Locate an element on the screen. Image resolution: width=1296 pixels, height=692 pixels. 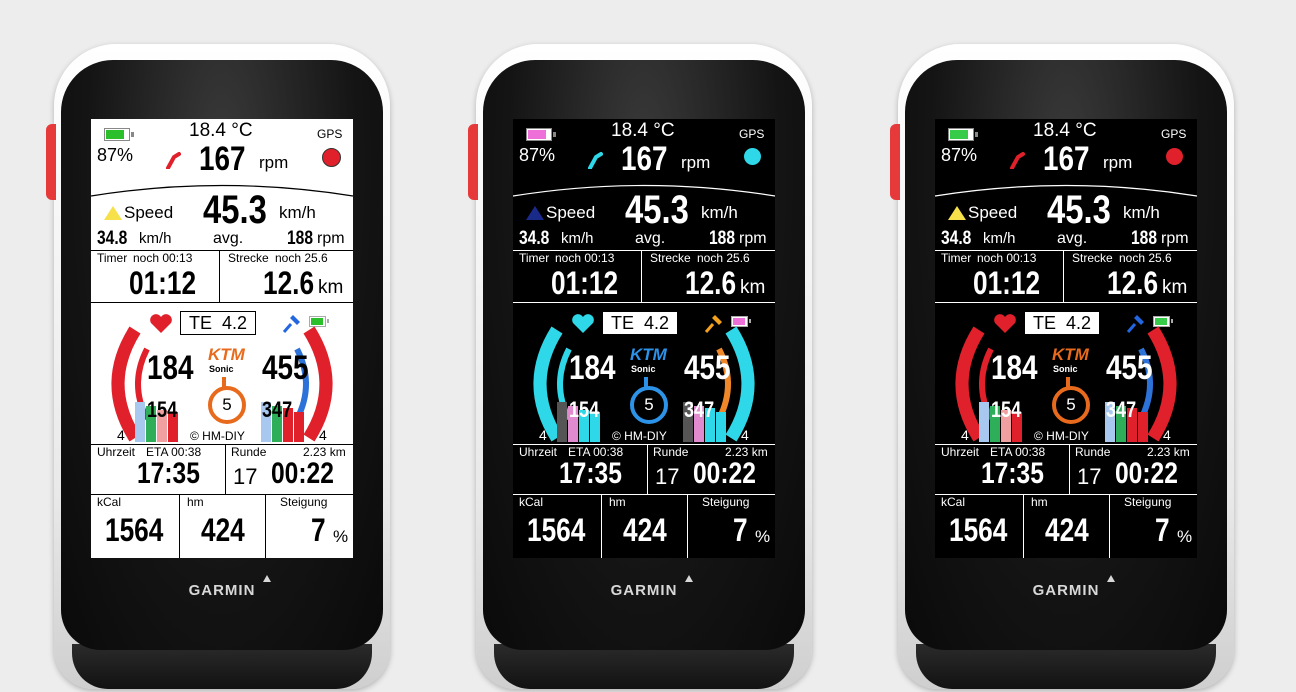
kcal-value: 1564 is located at coordinates (978, 530).